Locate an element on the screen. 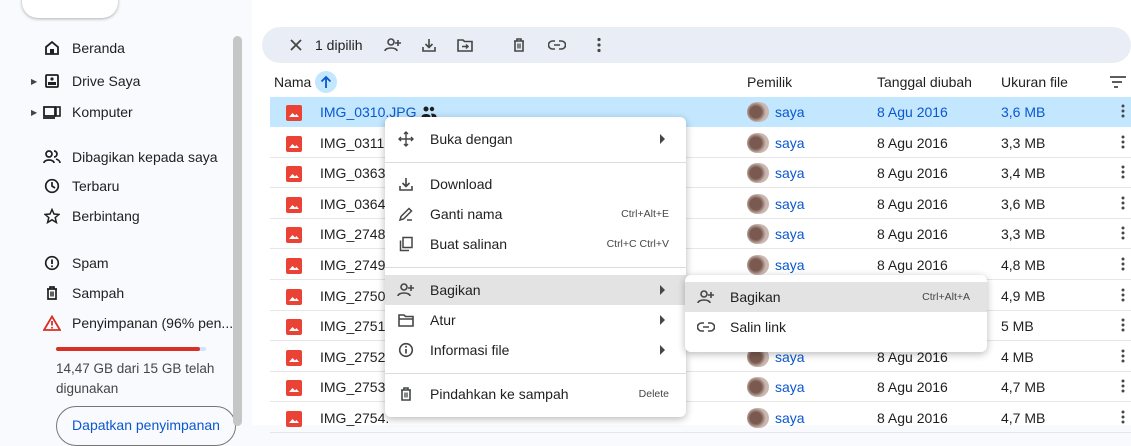 Image resolution: width=1131 pixels, height=446 pixels. sidebar-item-label: Drive Saya is located at coordinates (106, 81).